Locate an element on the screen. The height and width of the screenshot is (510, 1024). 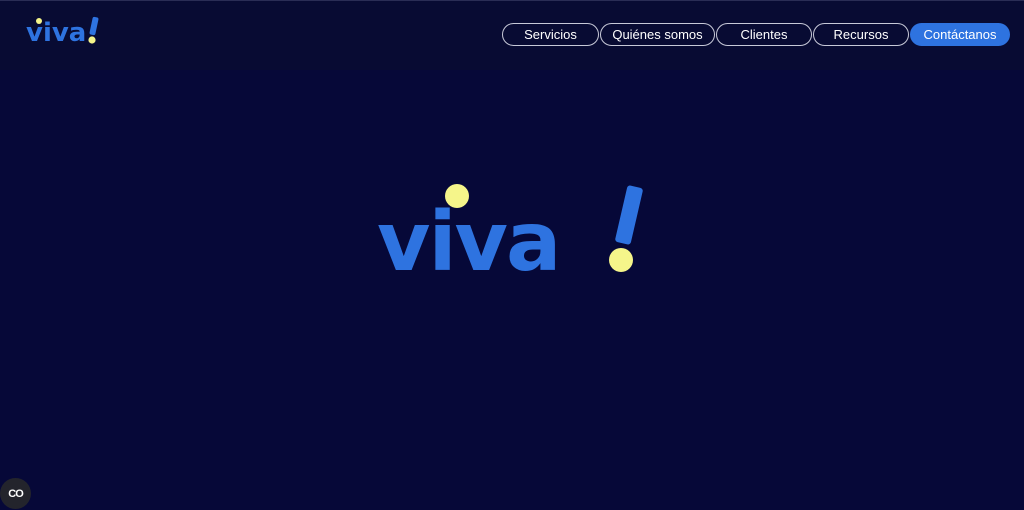
nav-servicios-button: Servicios is located at coordinates (550, 34).